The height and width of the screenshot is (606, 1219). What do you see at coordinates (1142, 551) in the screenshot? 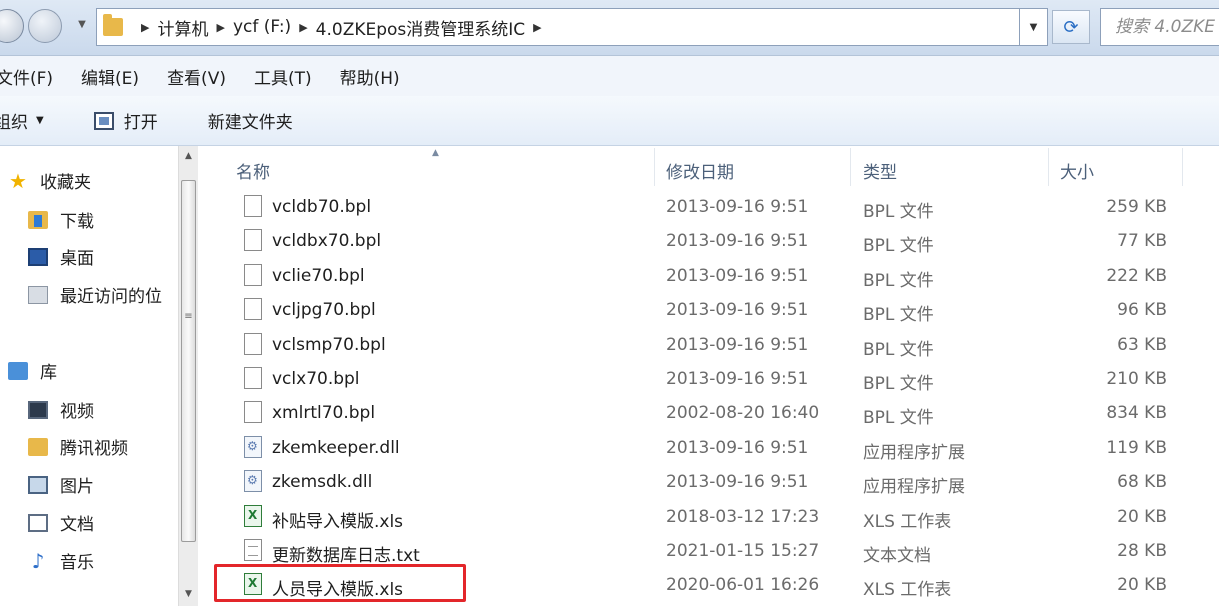
I see `file-size: 28 KB` at bounding box center [1142, 551].